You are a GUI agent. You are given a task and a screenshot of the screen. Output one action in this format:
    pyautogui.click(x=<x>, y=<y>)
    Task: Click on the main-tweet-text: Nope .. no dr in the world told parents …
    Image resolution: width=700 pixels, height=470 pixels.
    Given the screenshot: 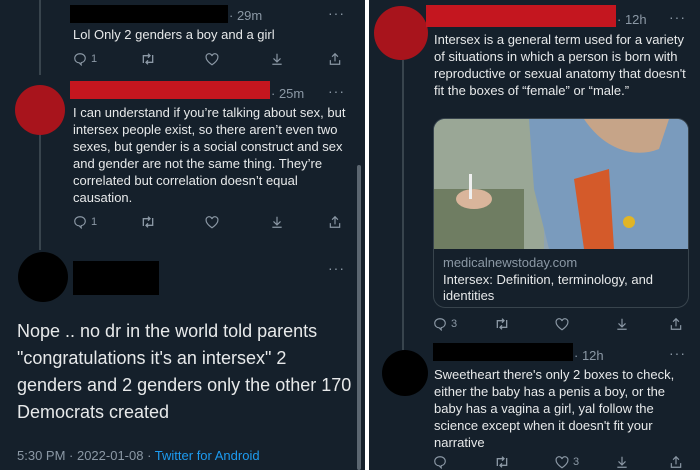 What is the action you would take?
    pyautogui.click(x=184, y=371)
    